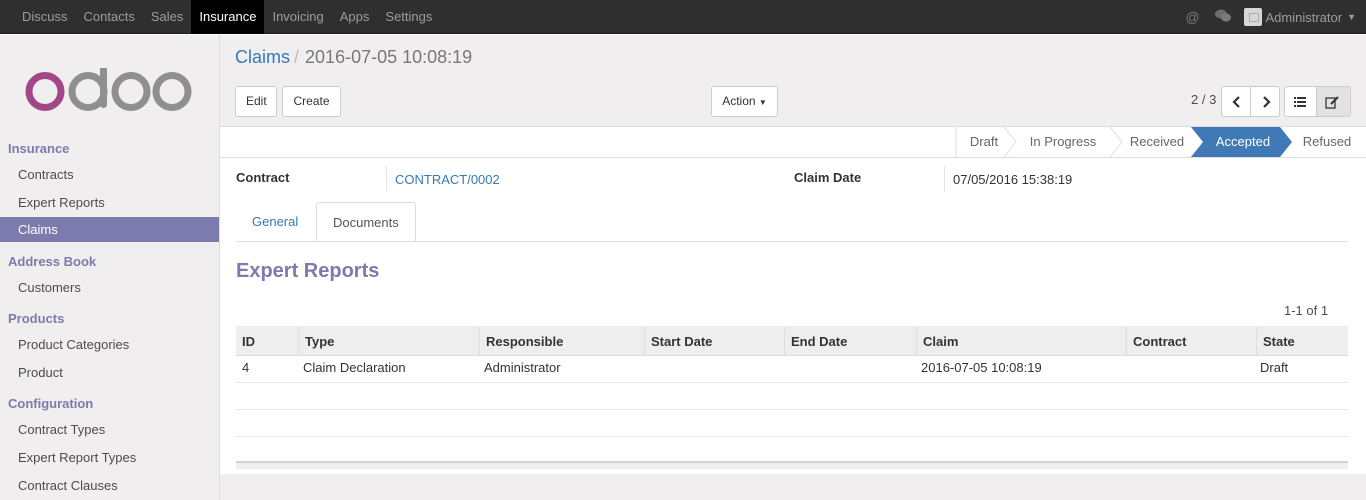 This screenshot has width=1366, height=500. Describe the element at coordinates (561, 341) in the screenshot. I see `column-header-responsible: Responsible` at that location.